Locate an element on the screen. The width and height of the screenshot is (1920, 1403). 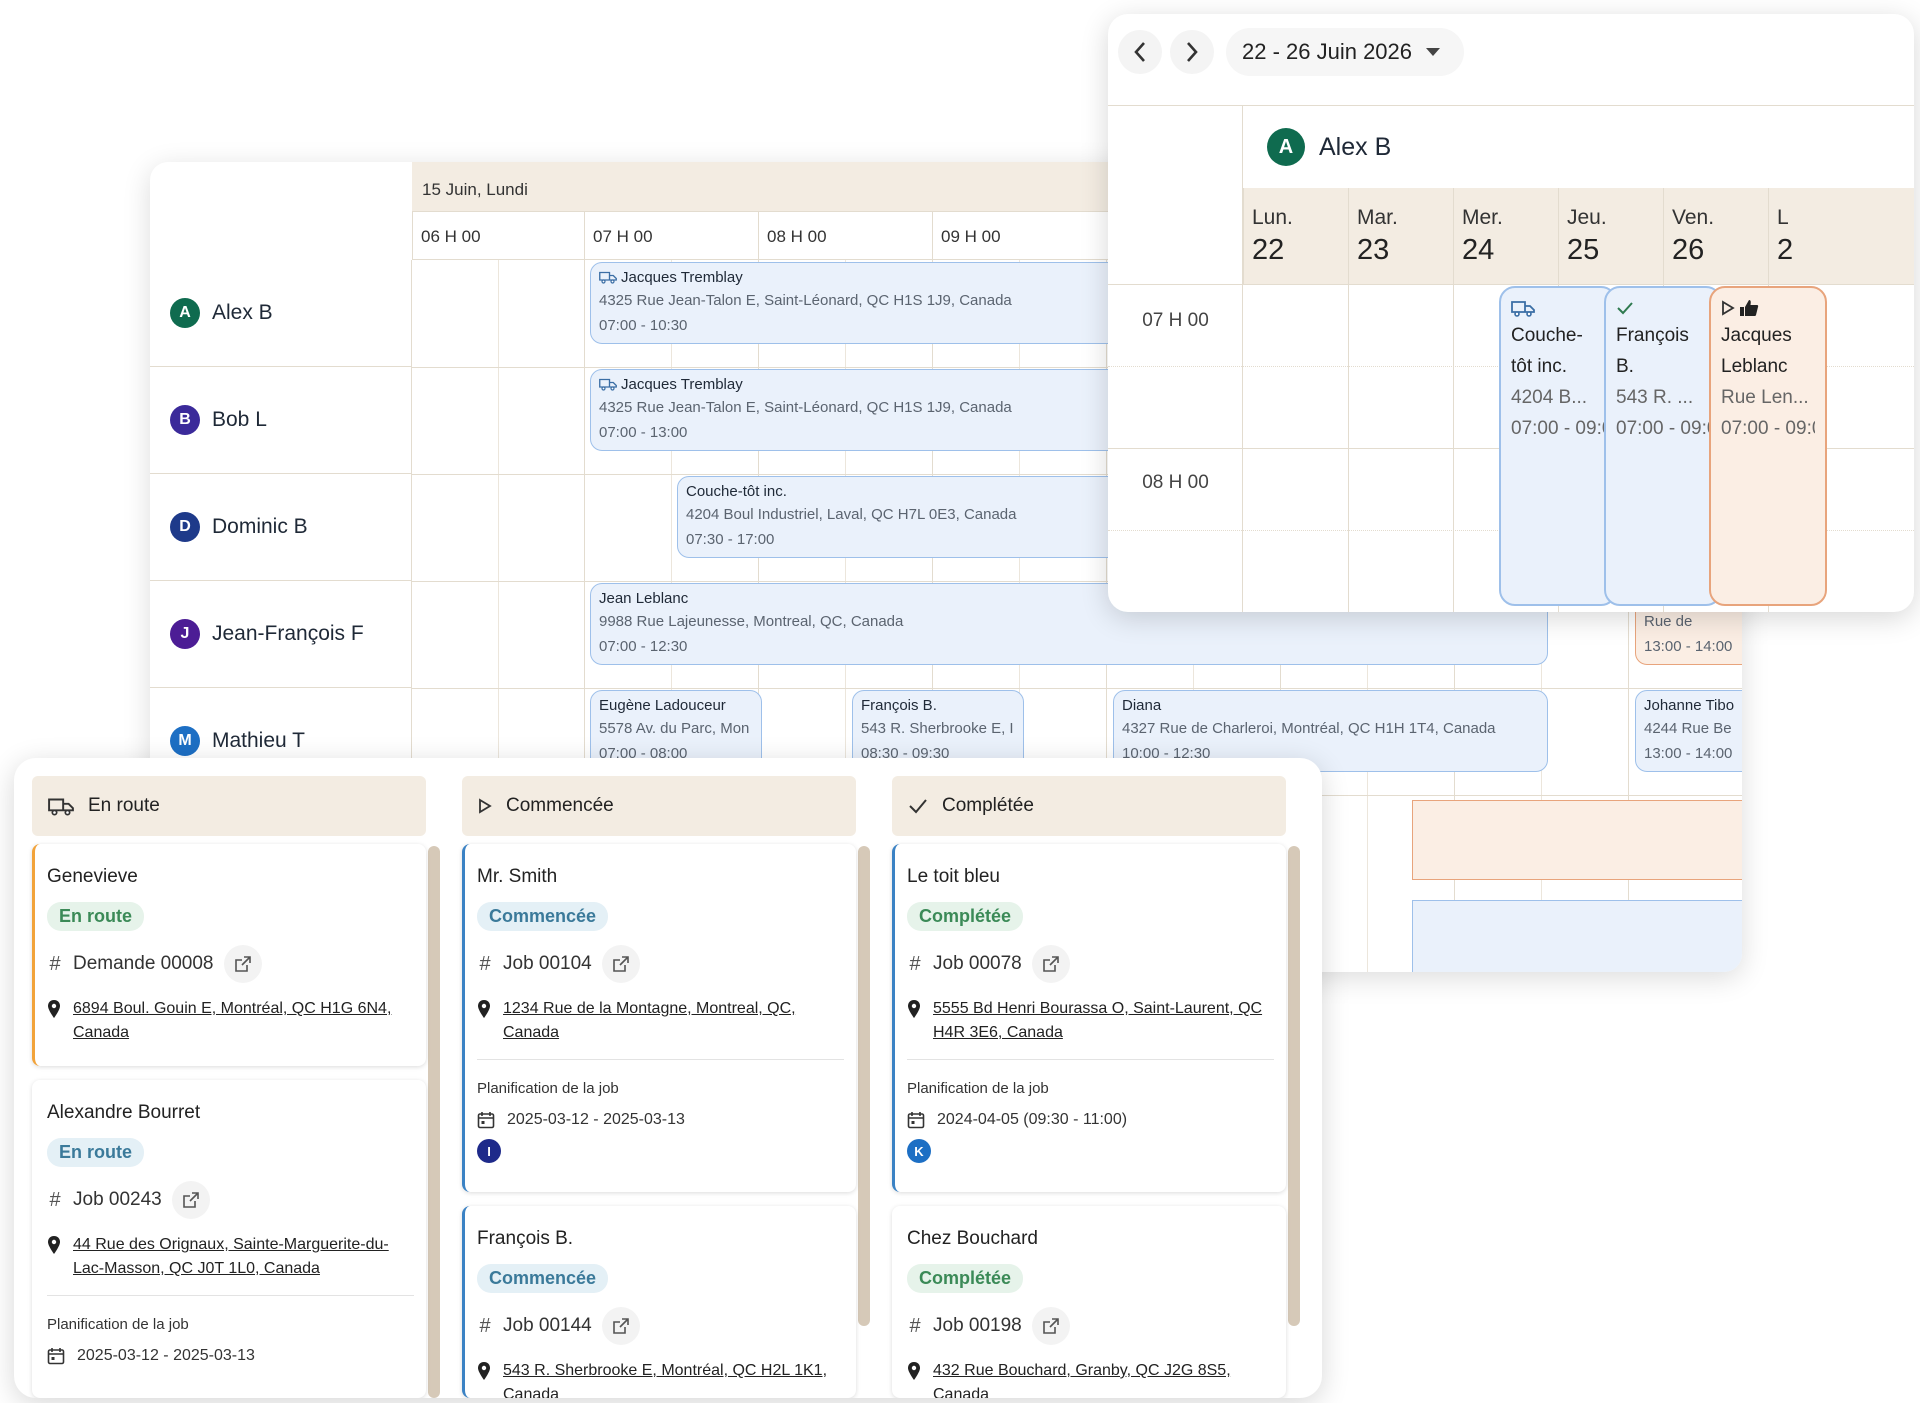
event-title: Johanne Tibo is located at coordinates (1689, 705).